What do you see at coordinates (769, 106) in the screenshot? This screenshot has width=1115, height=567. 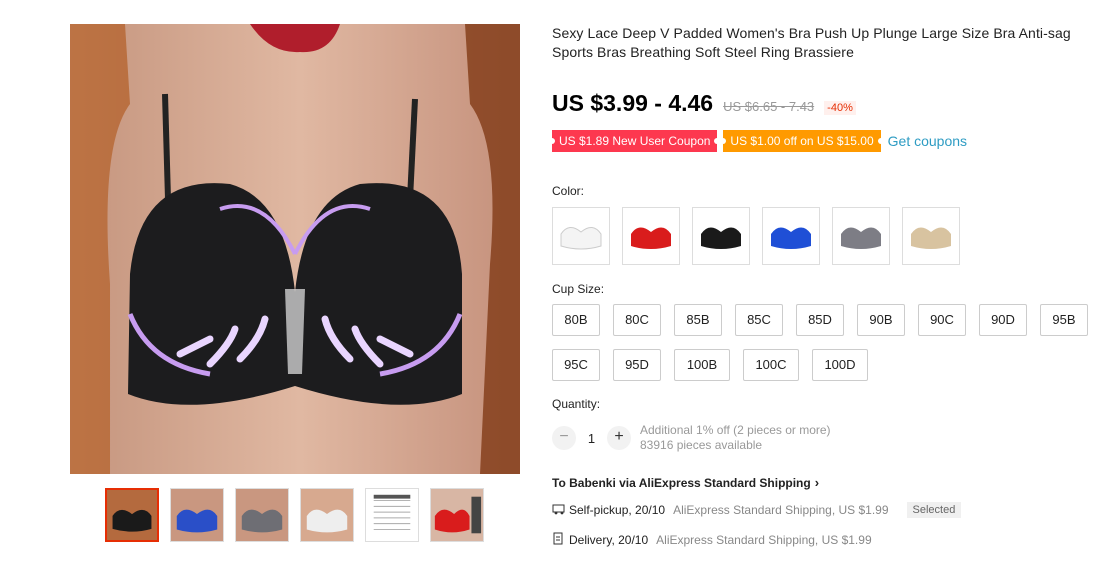 I see `original-price: US $6.65 - 7.43` at bounding box center [769, 106].